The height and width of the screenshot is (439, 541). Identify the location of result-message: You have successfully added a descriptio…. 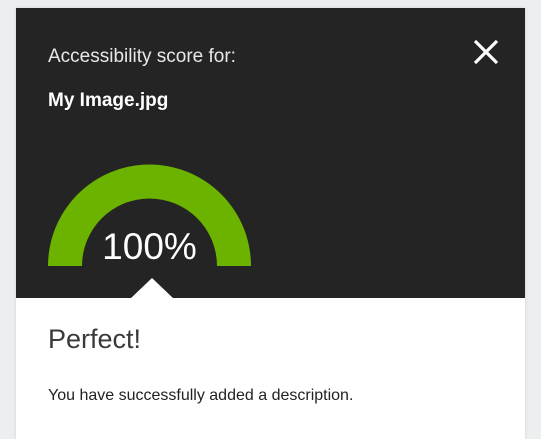
(201, 395).